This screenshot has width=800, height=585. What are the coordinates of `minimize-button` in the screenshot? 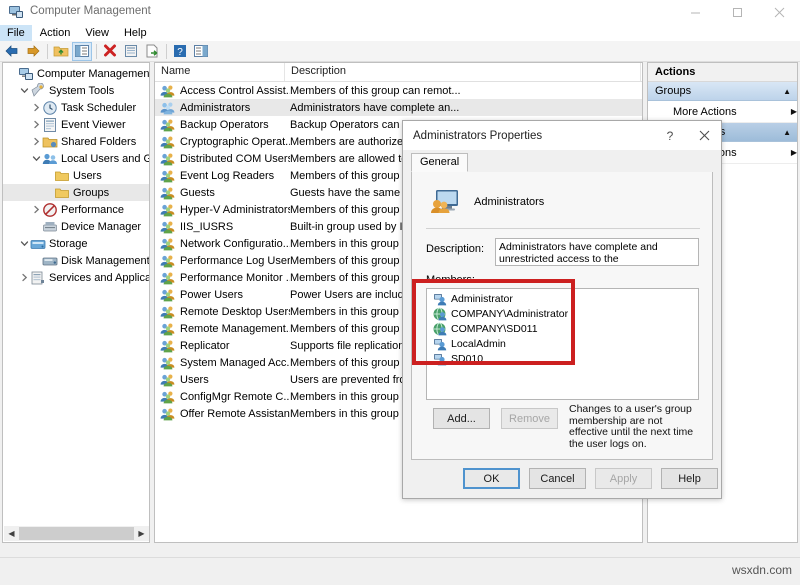 It's located at (695, 12).